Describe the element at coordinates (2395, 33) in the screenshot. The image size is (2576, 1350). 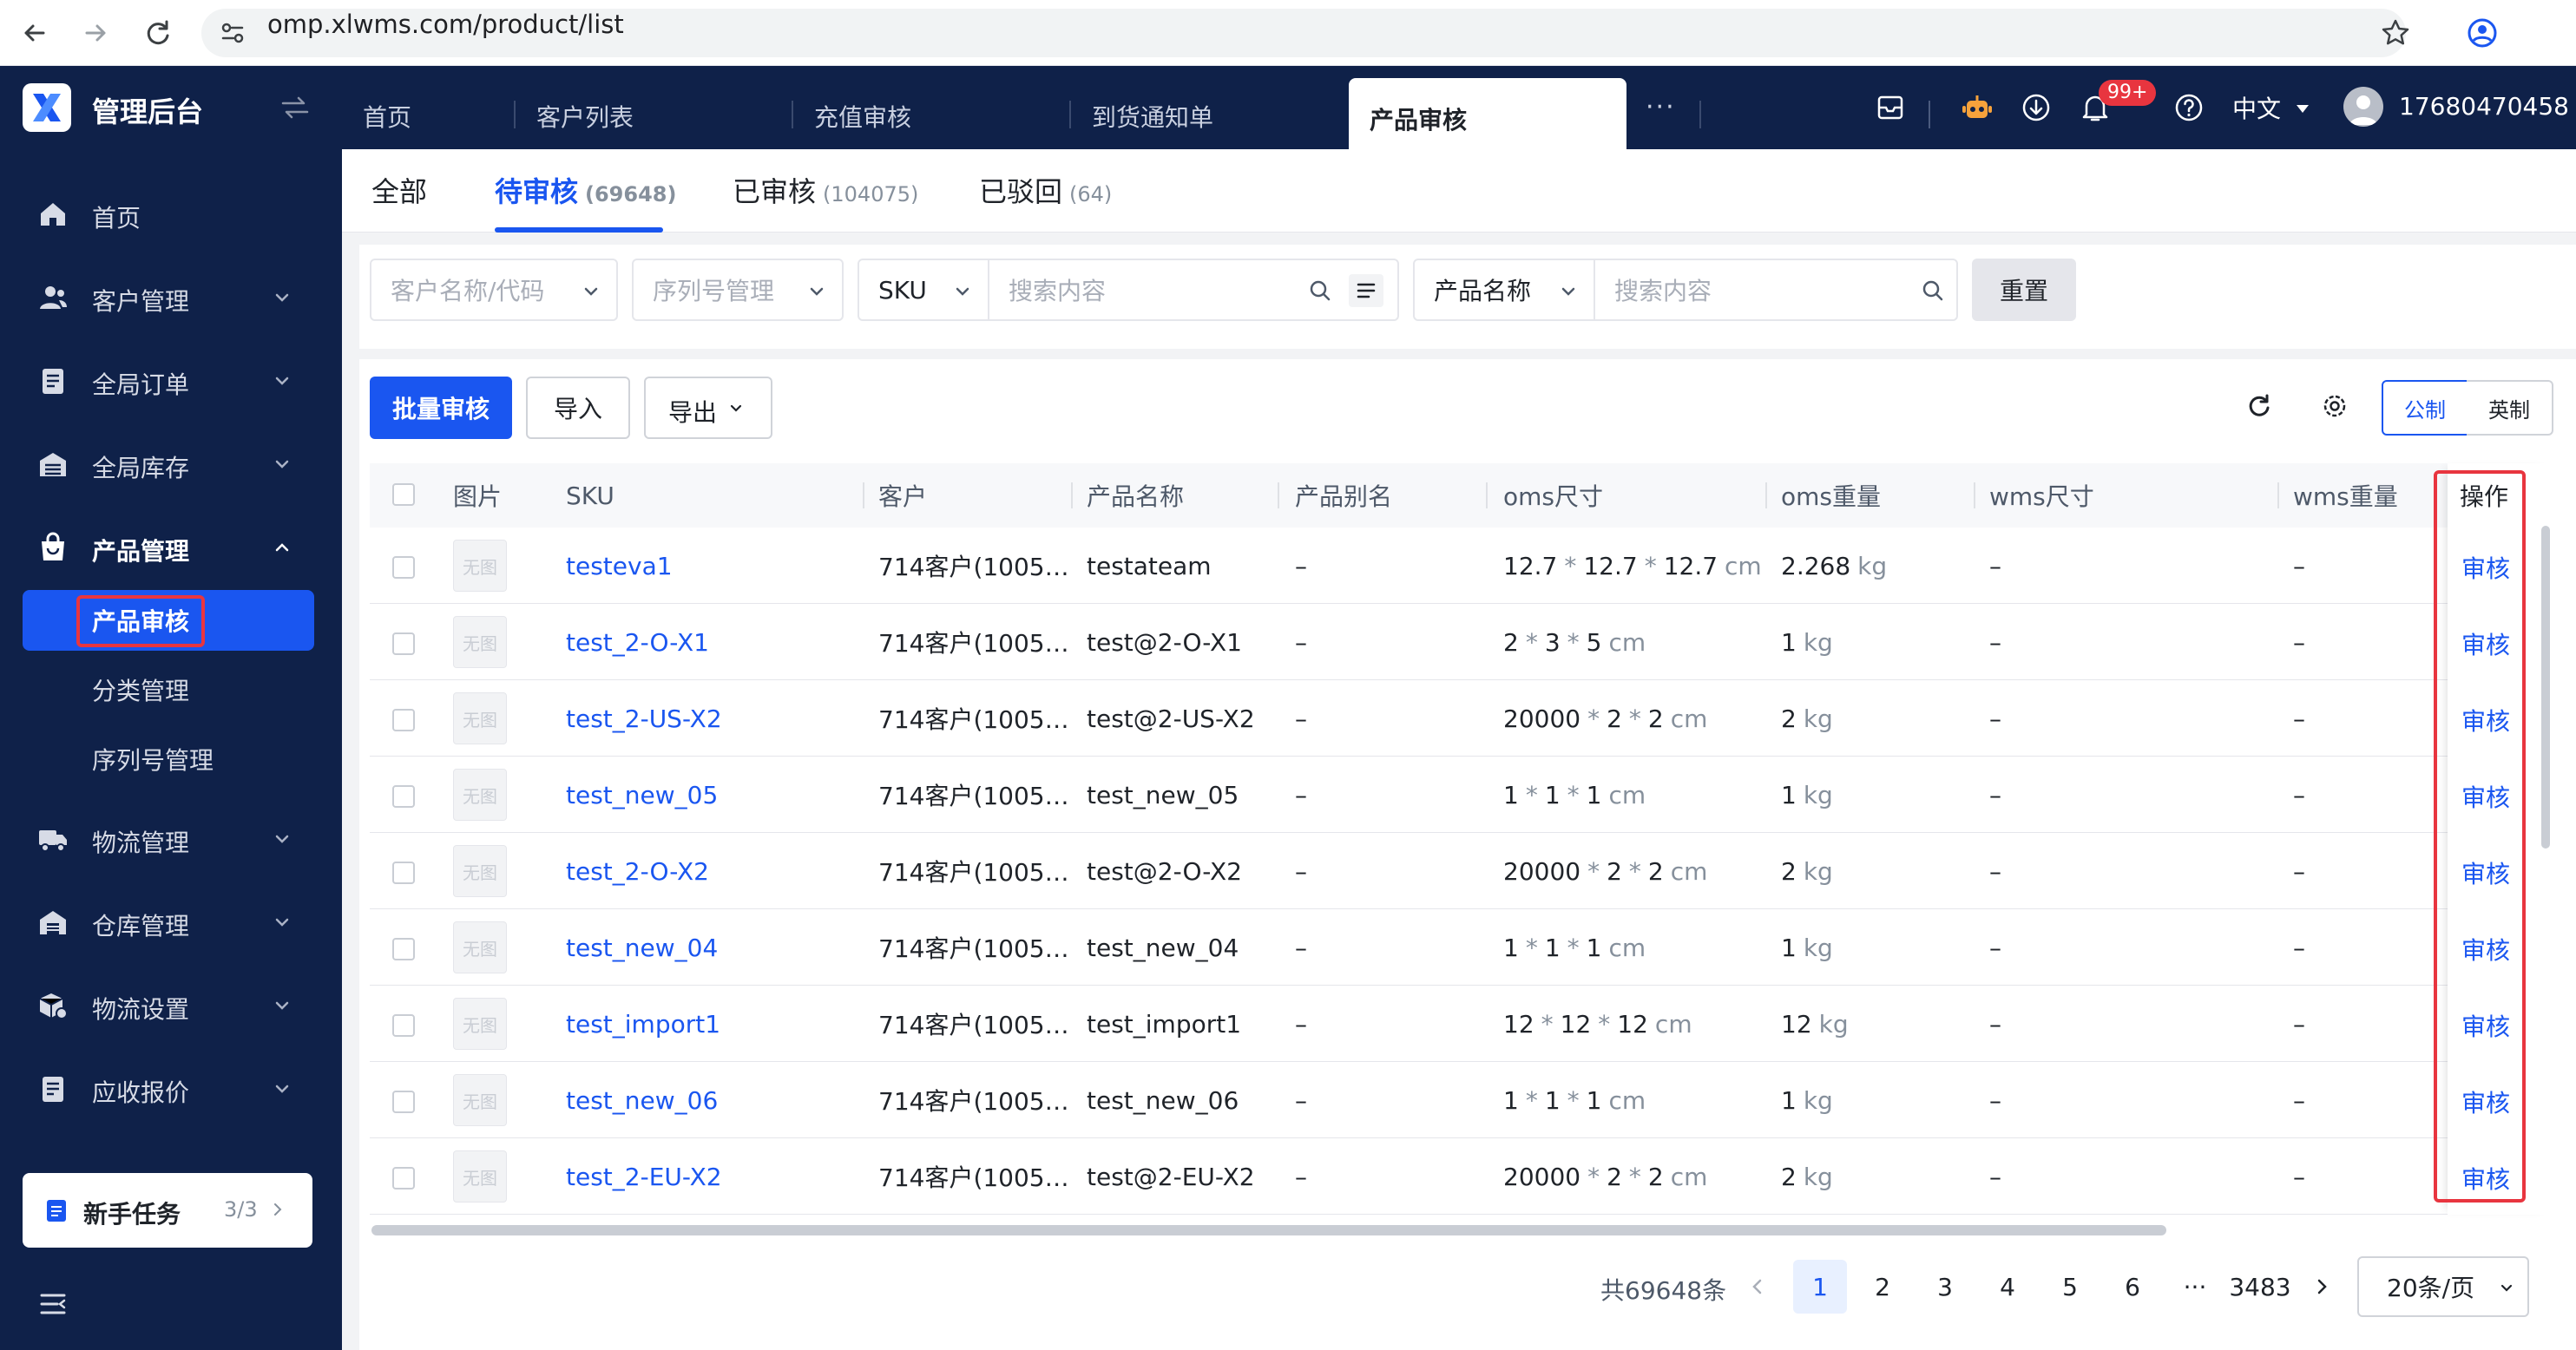
I see `bookmark-star-icon` at that location.